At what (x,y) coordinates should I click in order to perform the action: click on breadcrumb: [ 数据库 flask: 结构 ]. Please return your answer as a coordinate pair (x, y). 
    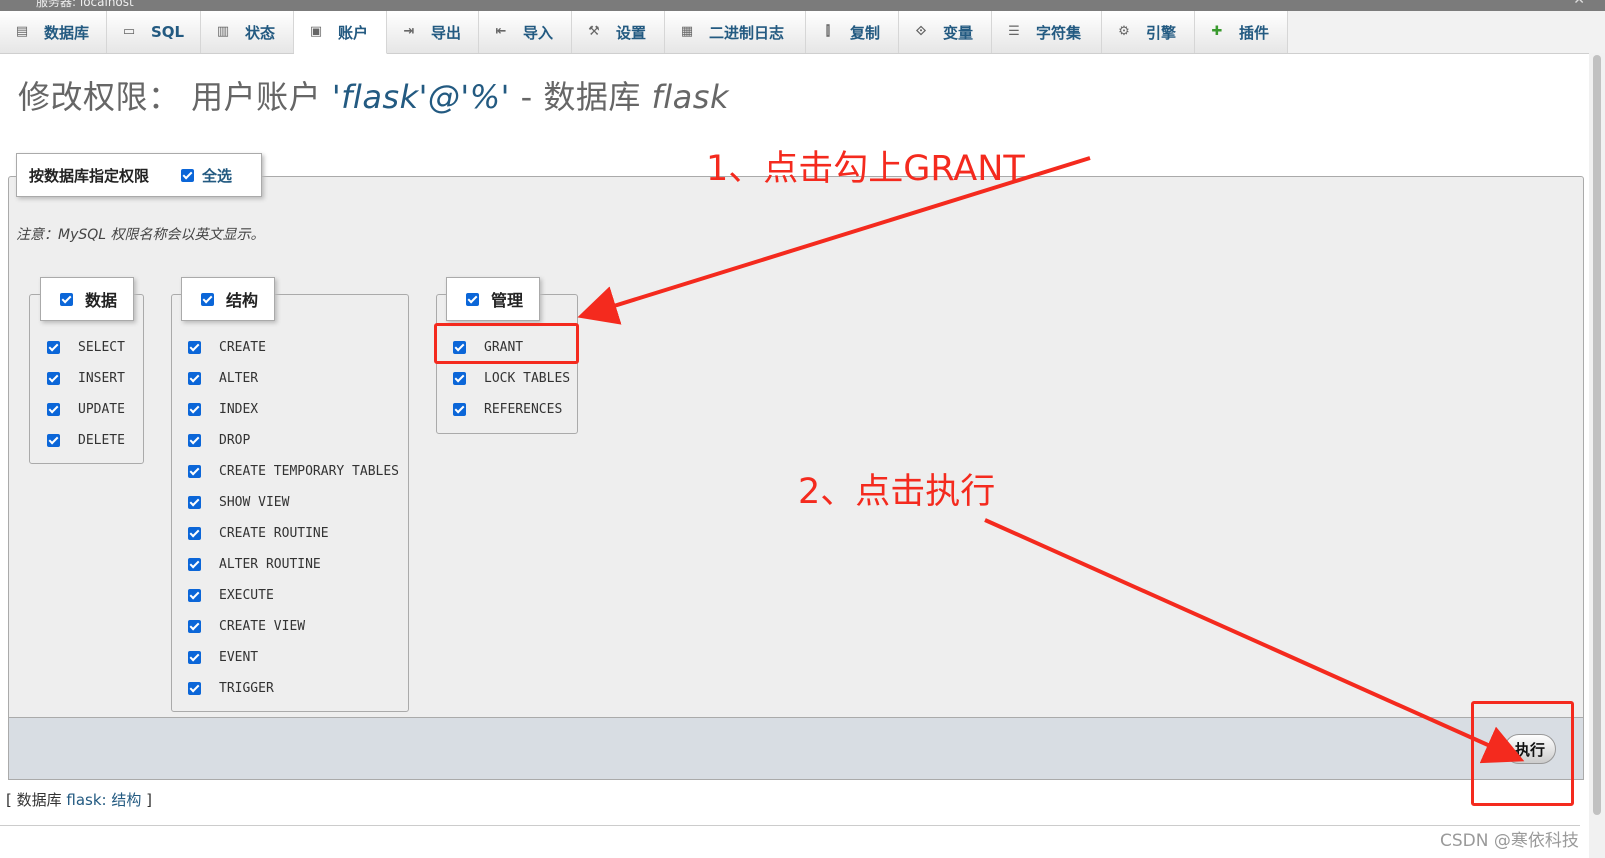
    Looking at the image, I should click on (79, 799).